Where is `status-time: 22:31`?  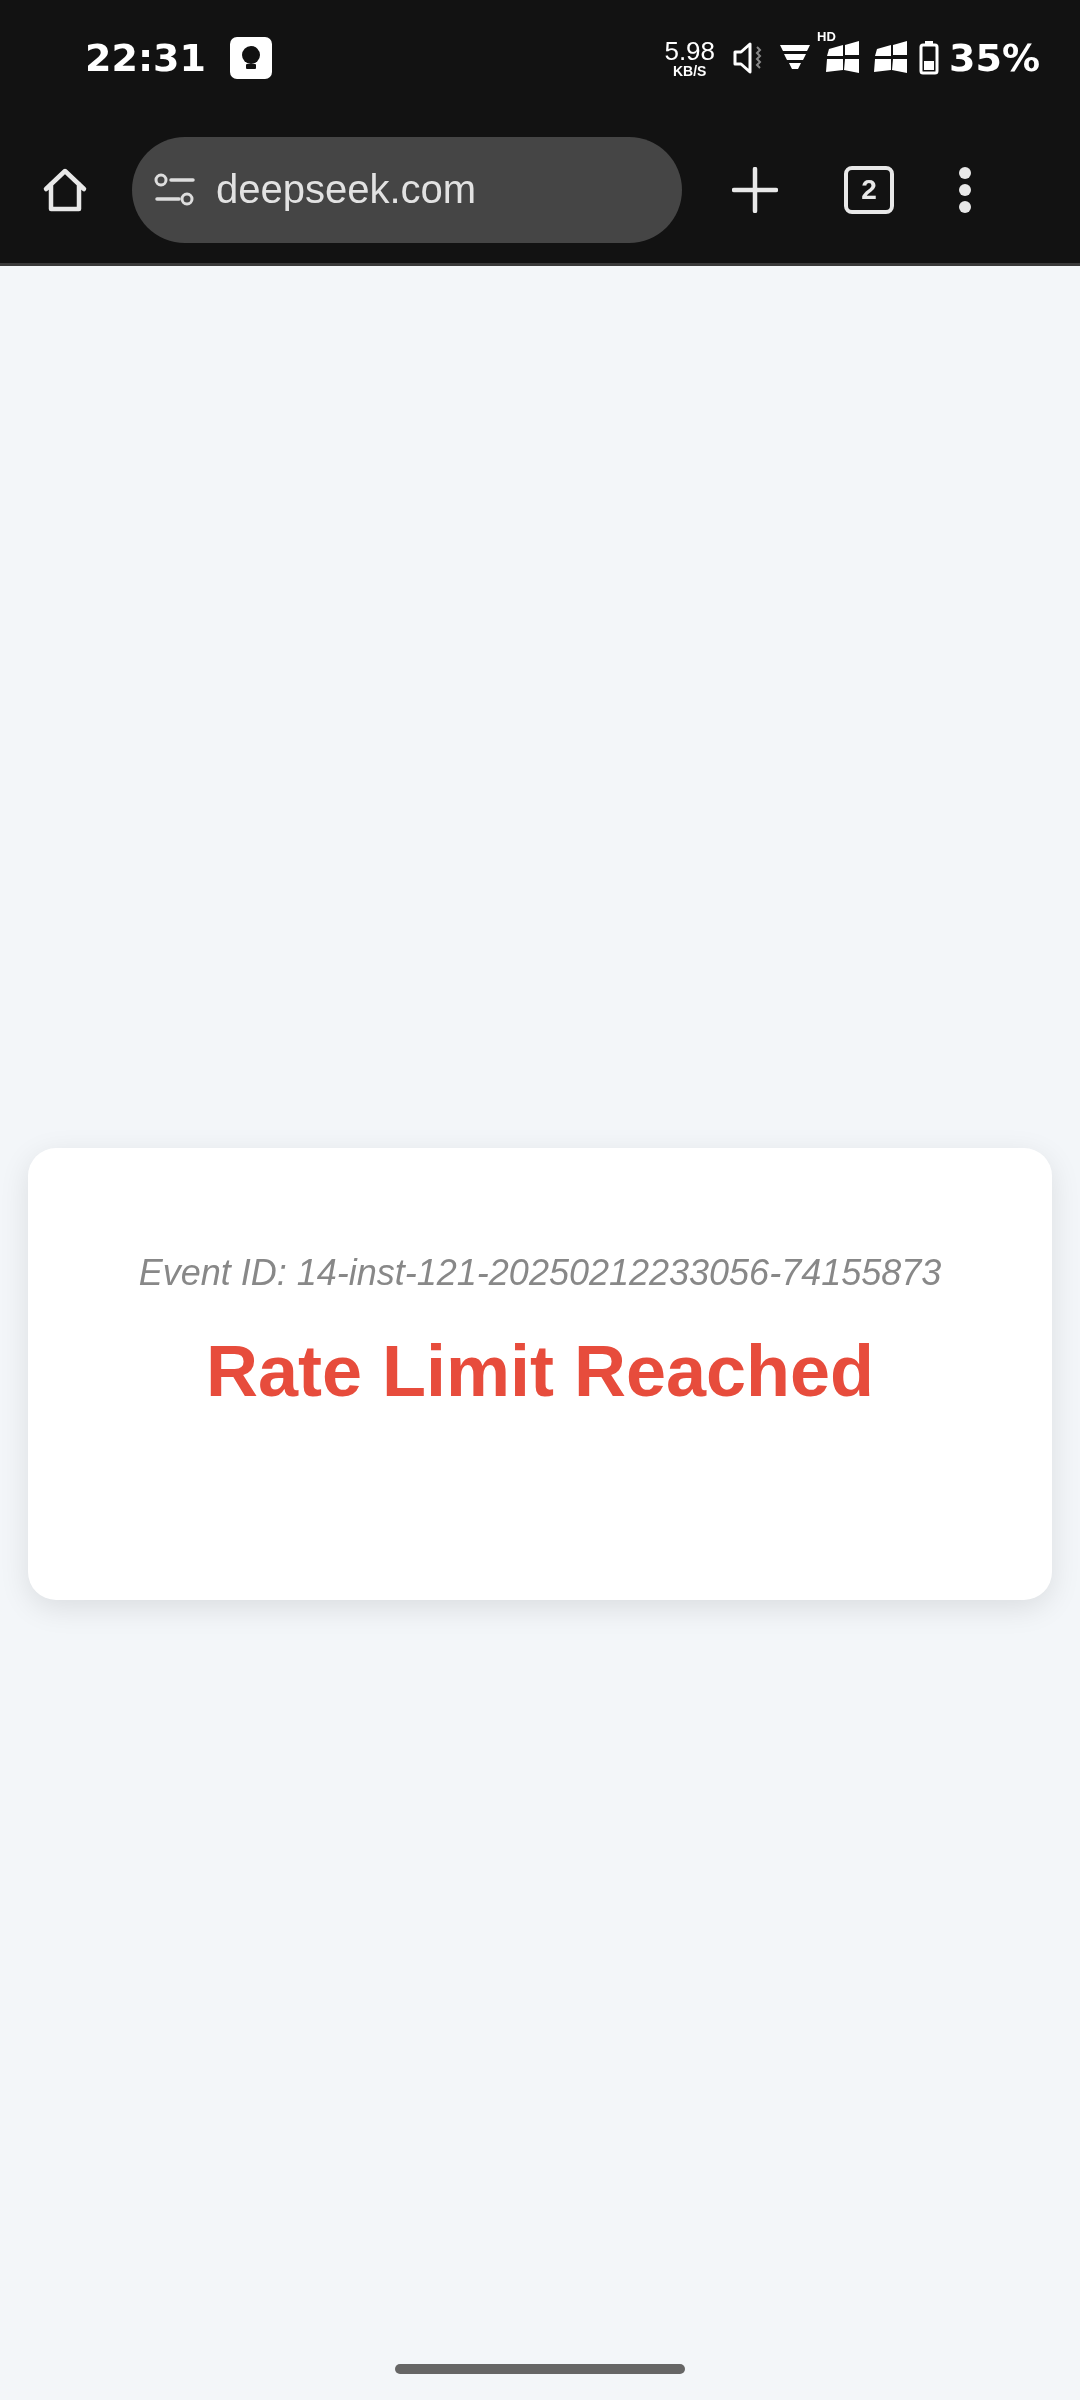
status-time: 22:31 is located at coordinates (145, 58).